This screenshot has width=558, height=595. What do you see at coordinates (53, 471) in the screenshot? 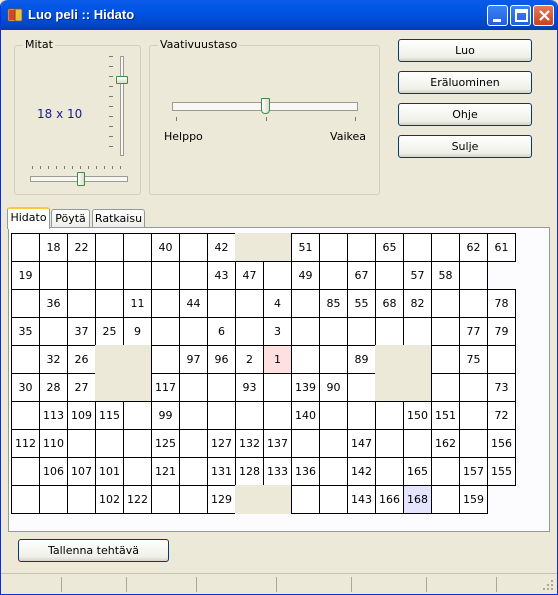
I see `board-cell: 106` at bounding box center [53, 471].